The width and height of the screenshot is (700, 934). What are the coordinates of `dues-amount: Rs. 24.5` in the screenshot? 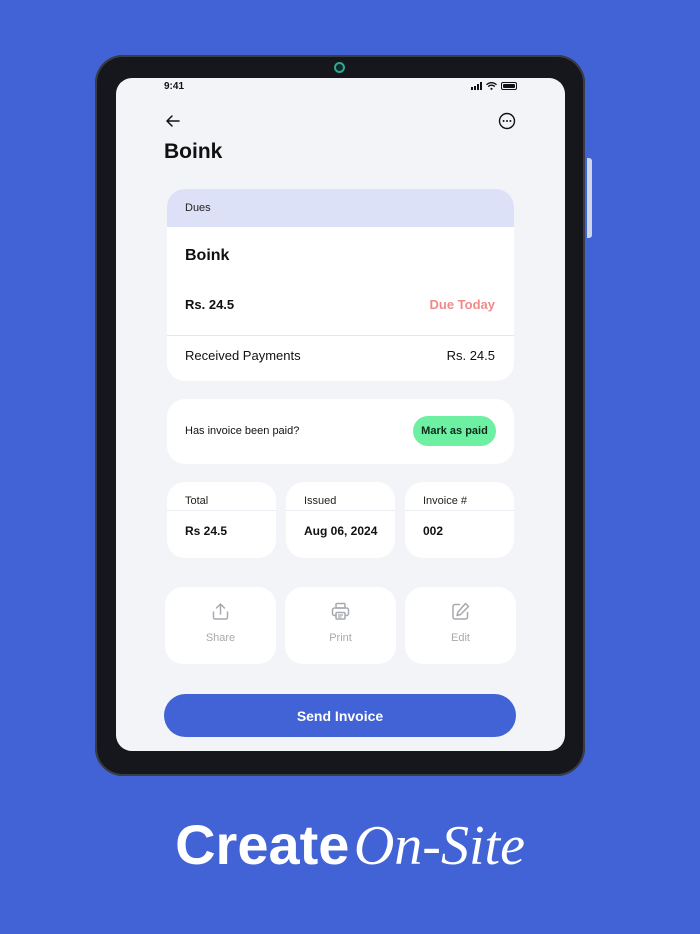 It's located at (210, 304).